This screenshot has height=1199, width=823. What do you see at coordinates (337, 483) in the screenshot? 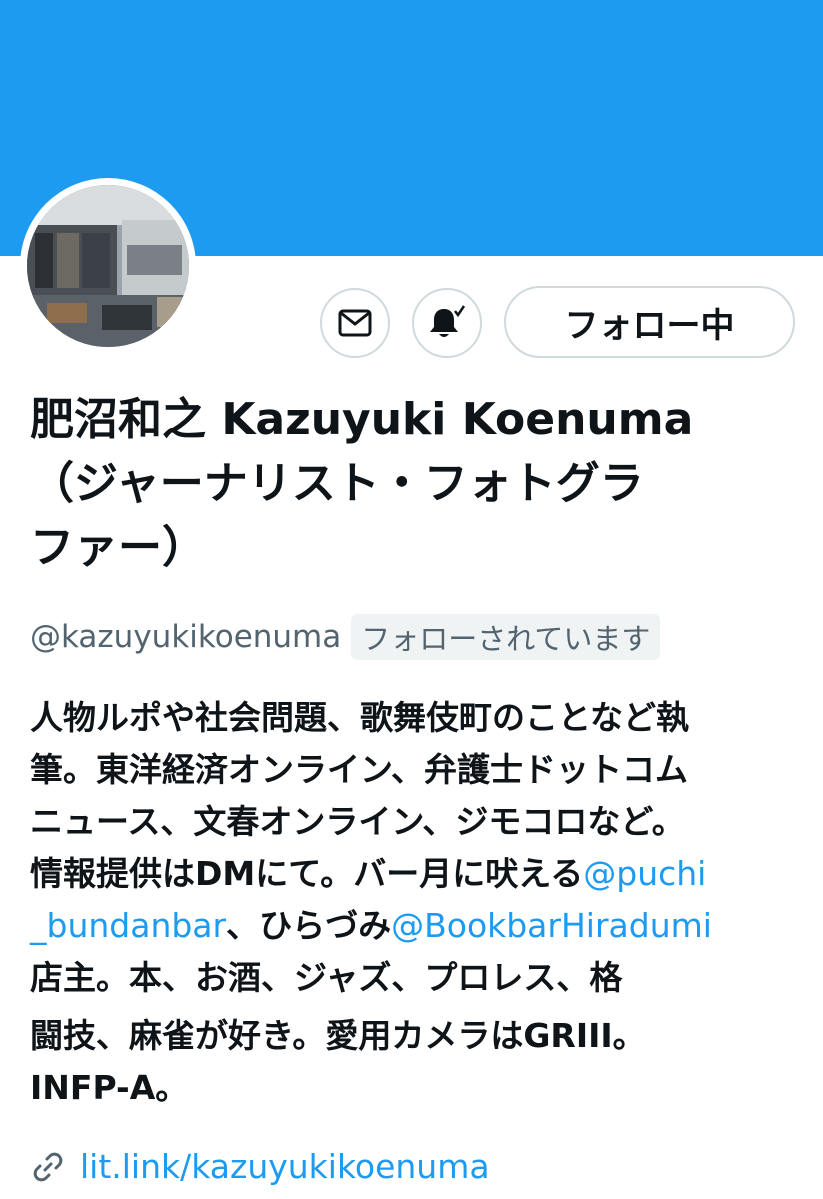
I see `profile-name-line: （ジャーナリスト・フォトグラ` at bounding box center [337, 483].